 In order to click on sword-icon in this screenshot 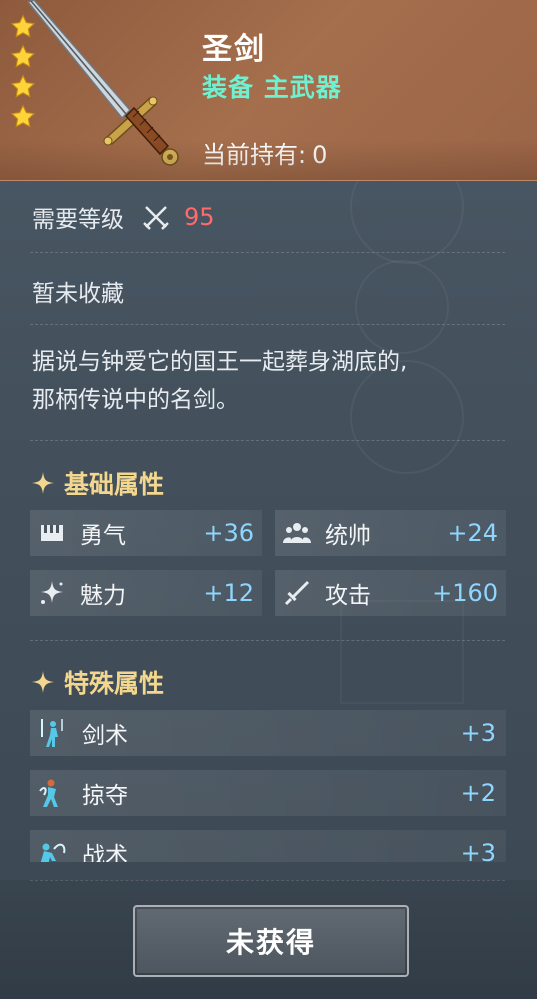, I will do `click(102, 83)`.